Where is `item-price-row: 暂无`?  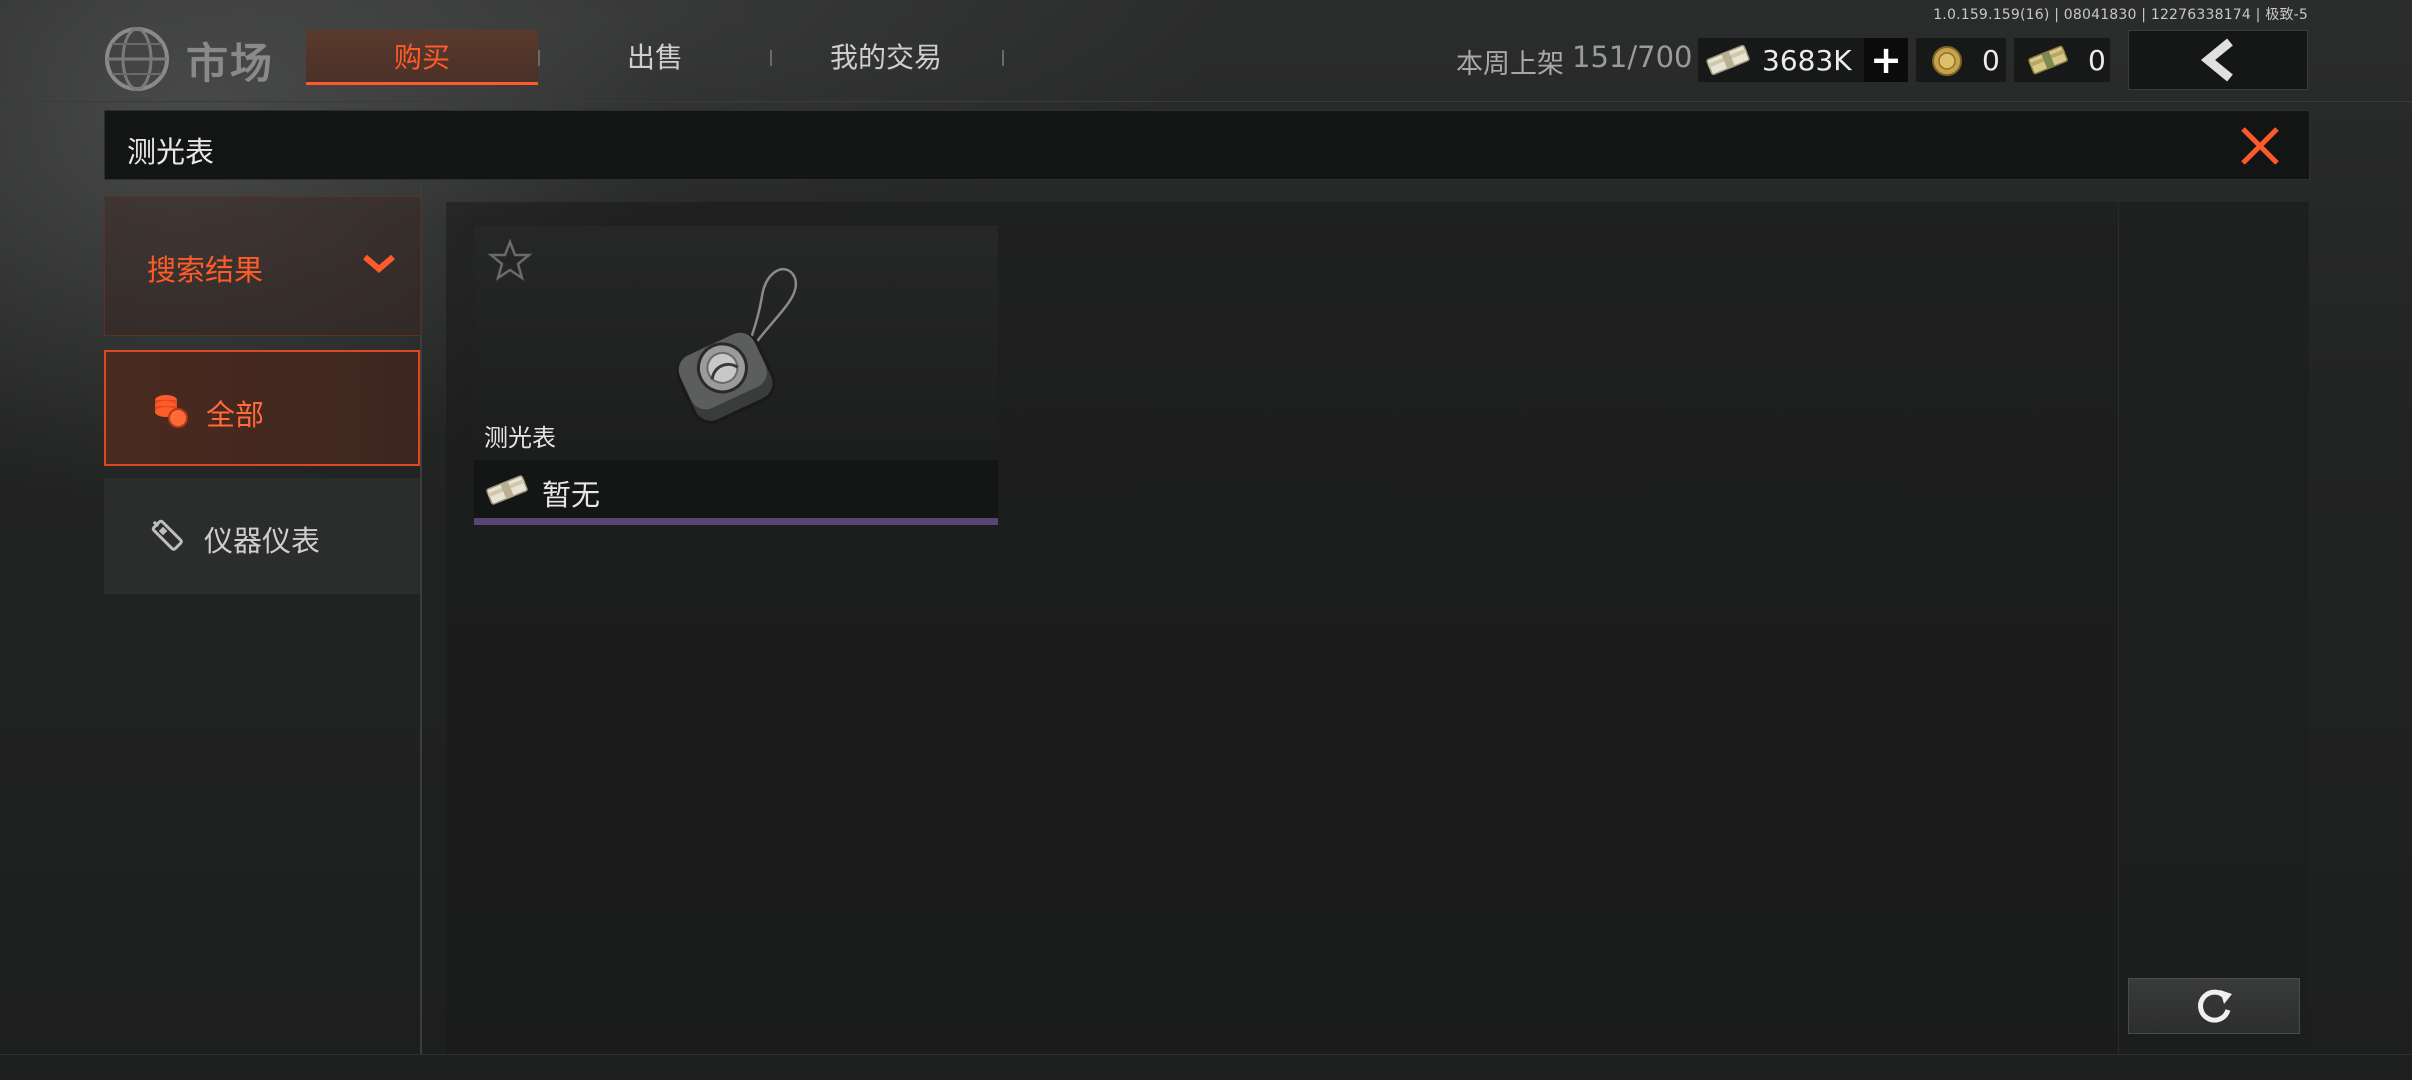 item-price-row: 暂无 is located at coordinates (736, 489).